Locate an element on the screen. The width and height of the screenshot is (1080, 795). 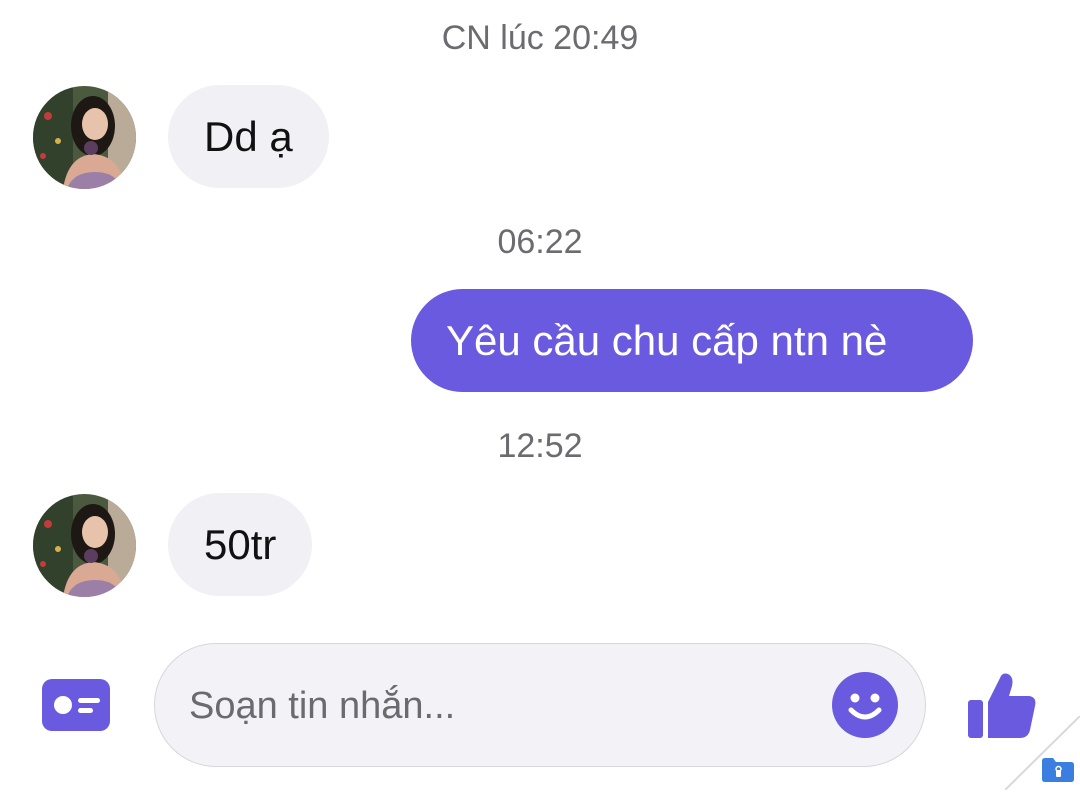
smiley-icon is located at coordinates (865, 705).